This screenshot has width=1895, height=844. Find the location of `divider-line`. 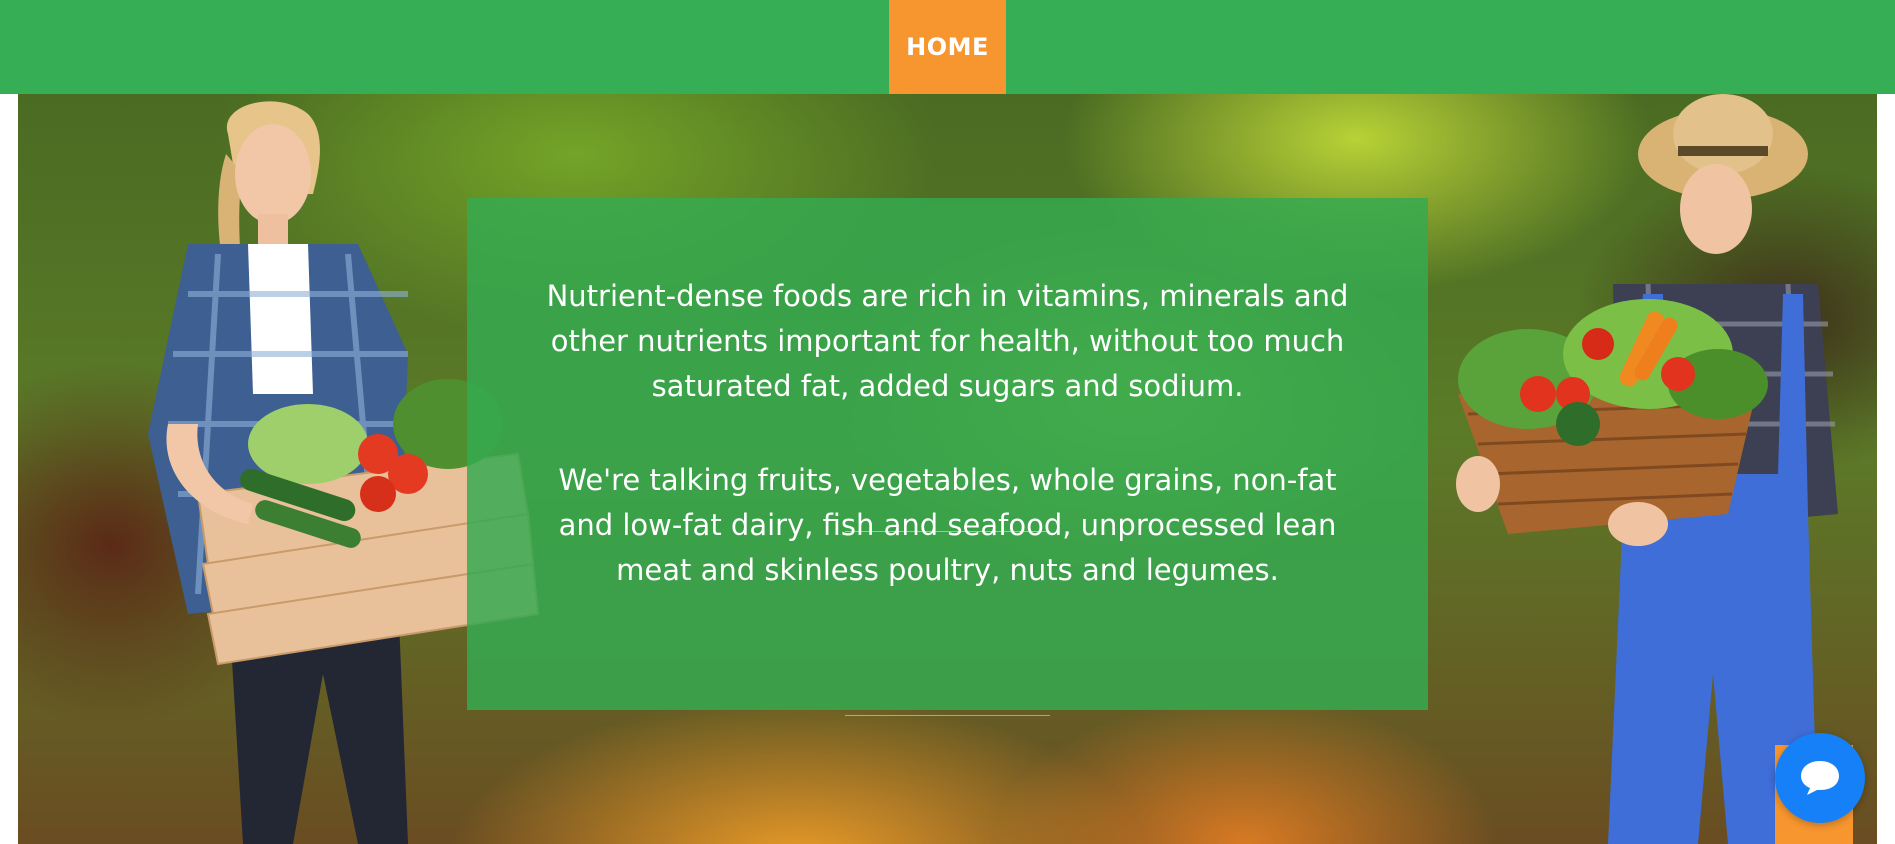

divider-line is located at coordinates (947, 715).